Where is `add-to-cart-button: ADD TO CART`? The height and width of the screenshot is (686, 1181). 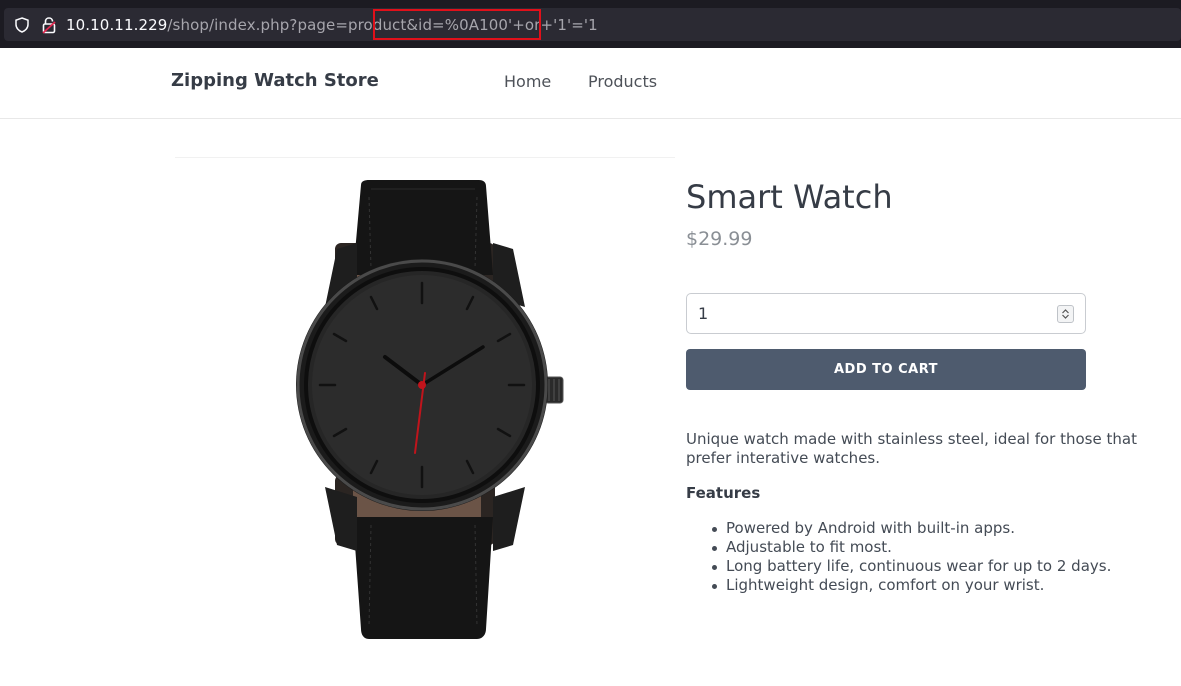
add-to-cart-button: ADD TO CART is located at coordinates (886, 369).